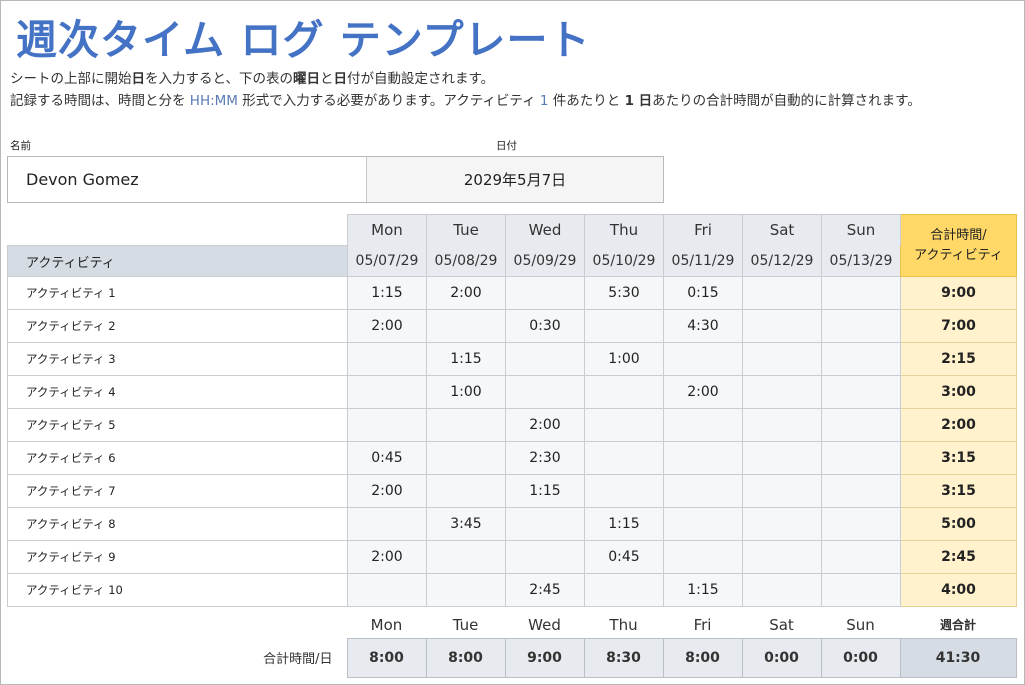 The image size is (1025, 685). Describe the element at coordinates (177, 293) in the screenshot. I see `activity-label: アクティビティ 1` at that location.